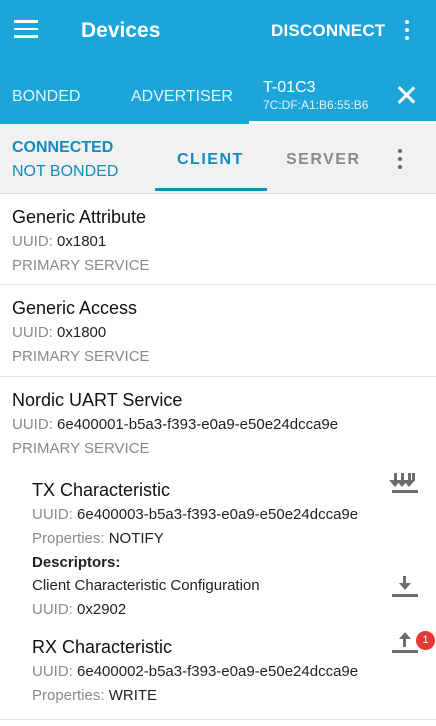 The image size is (436, 726). I want to click on notification-badge: 1, so click(425, 640).